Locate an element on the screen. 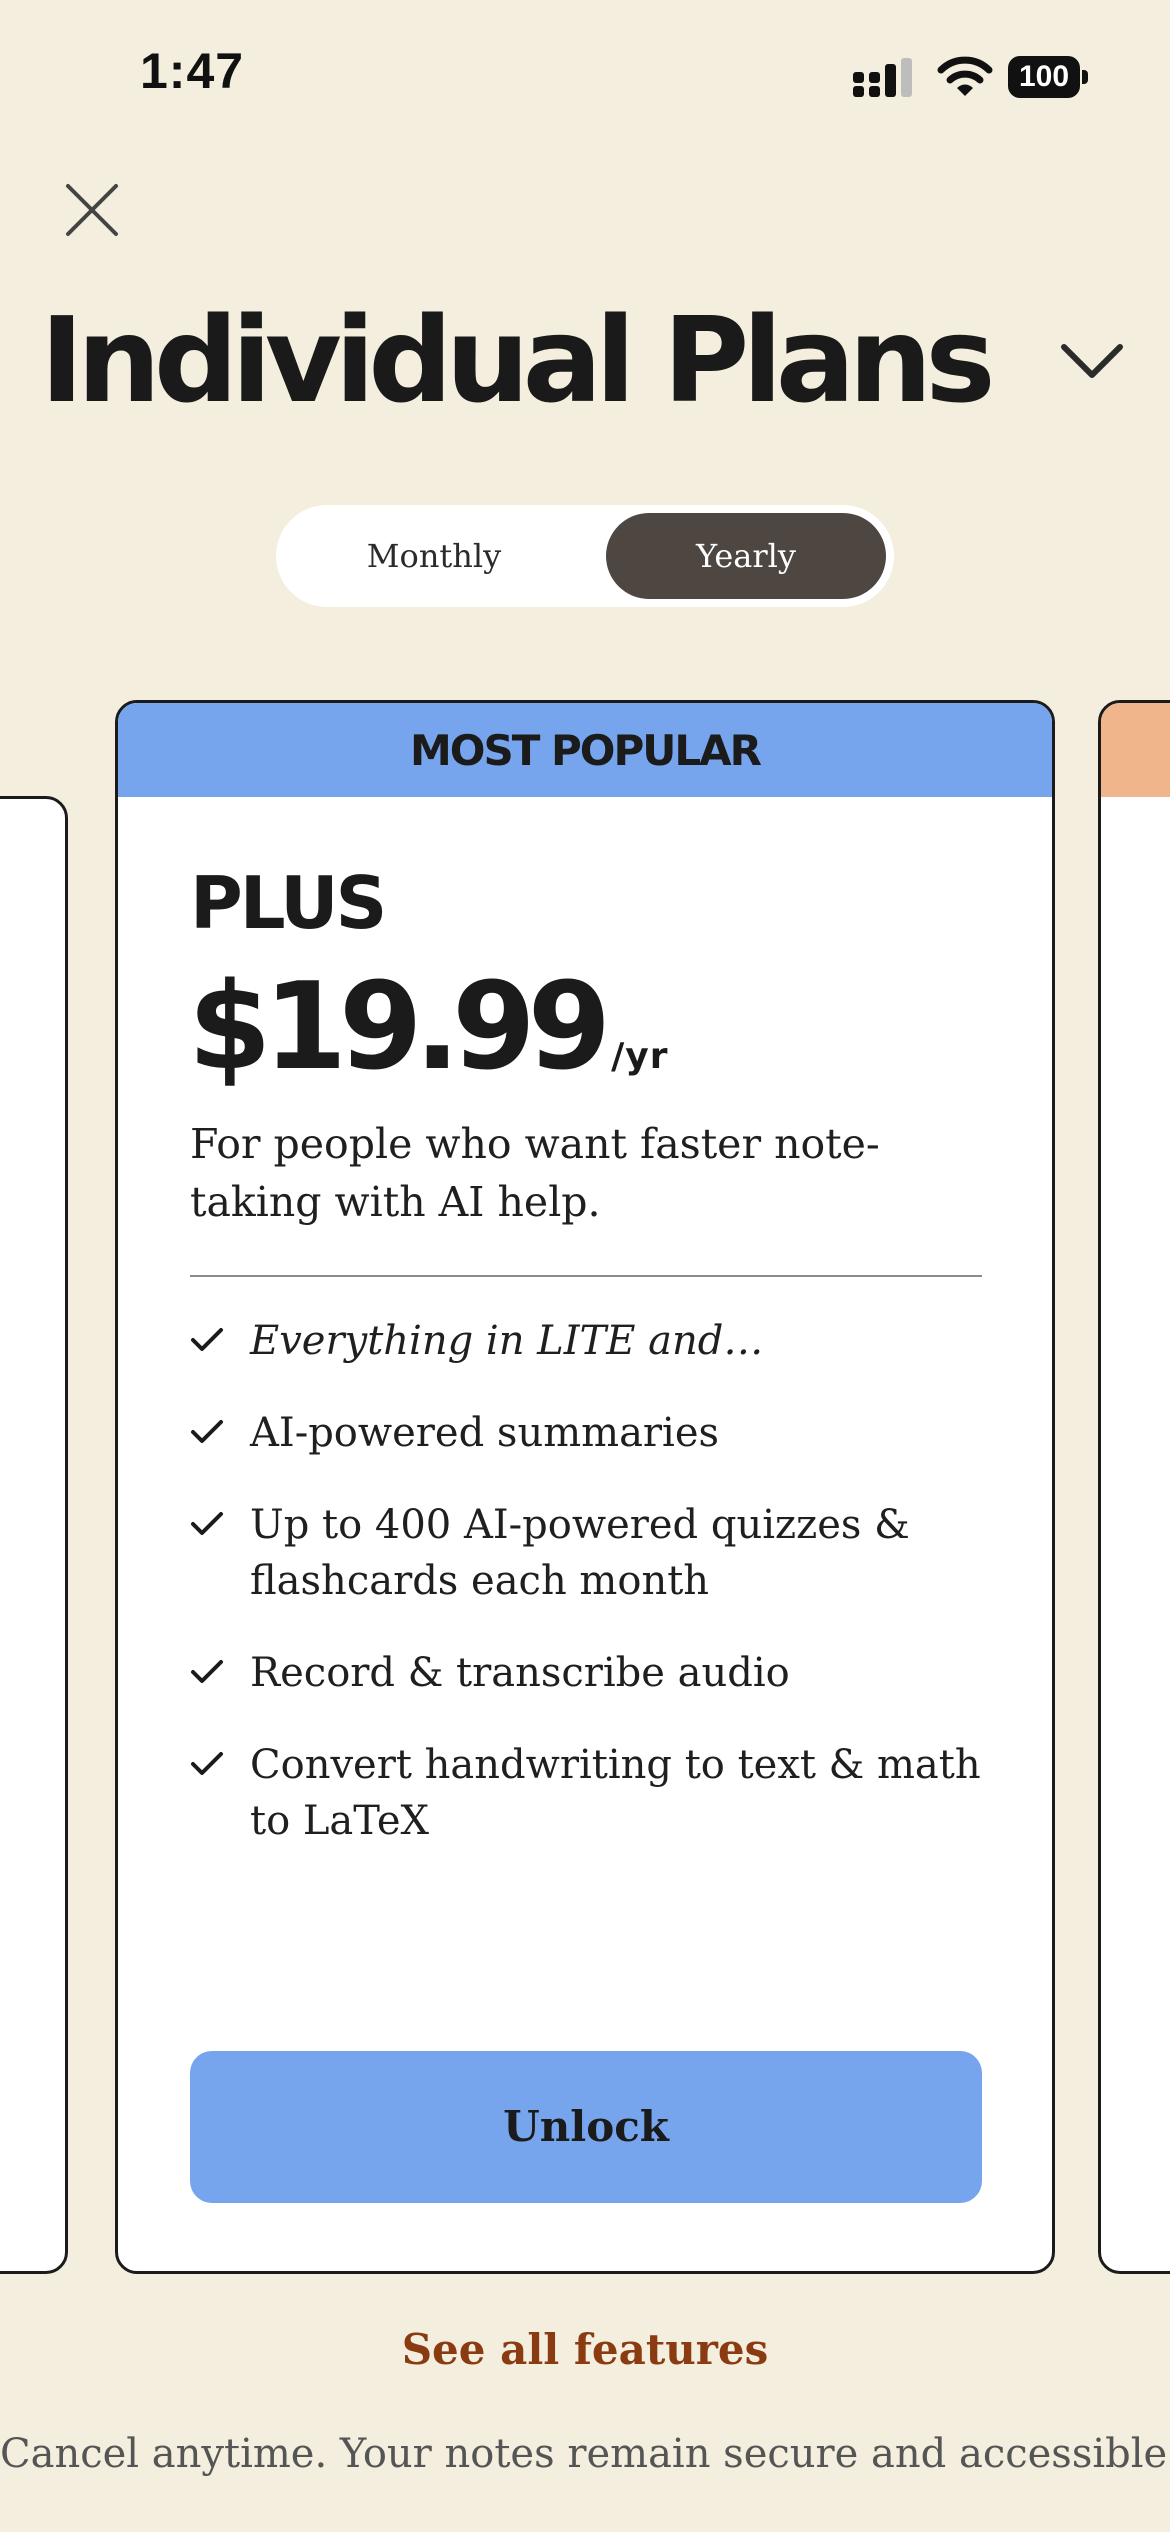 The image size is (1170, 2532). battery-icon: 100 is located at coordinates (1048, 77).